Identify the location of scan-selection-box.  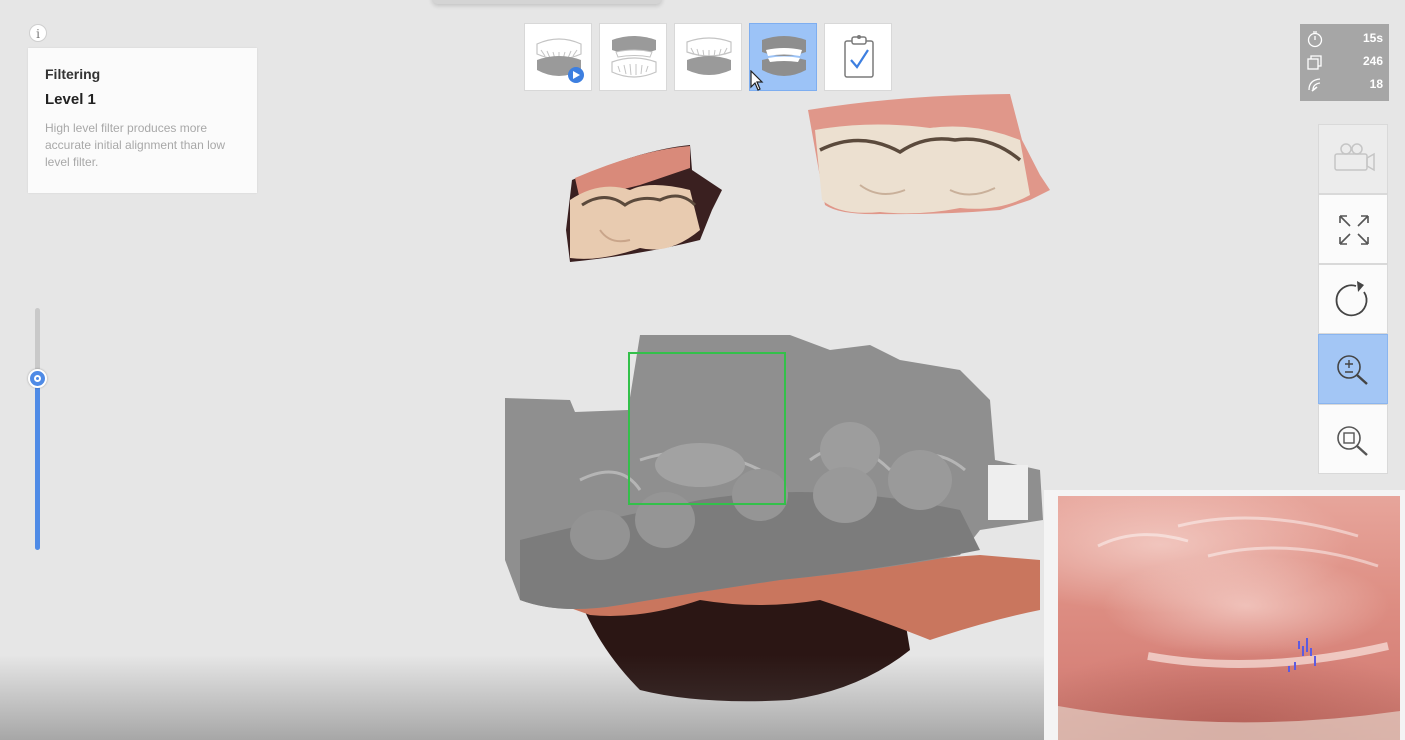
(707, 428).